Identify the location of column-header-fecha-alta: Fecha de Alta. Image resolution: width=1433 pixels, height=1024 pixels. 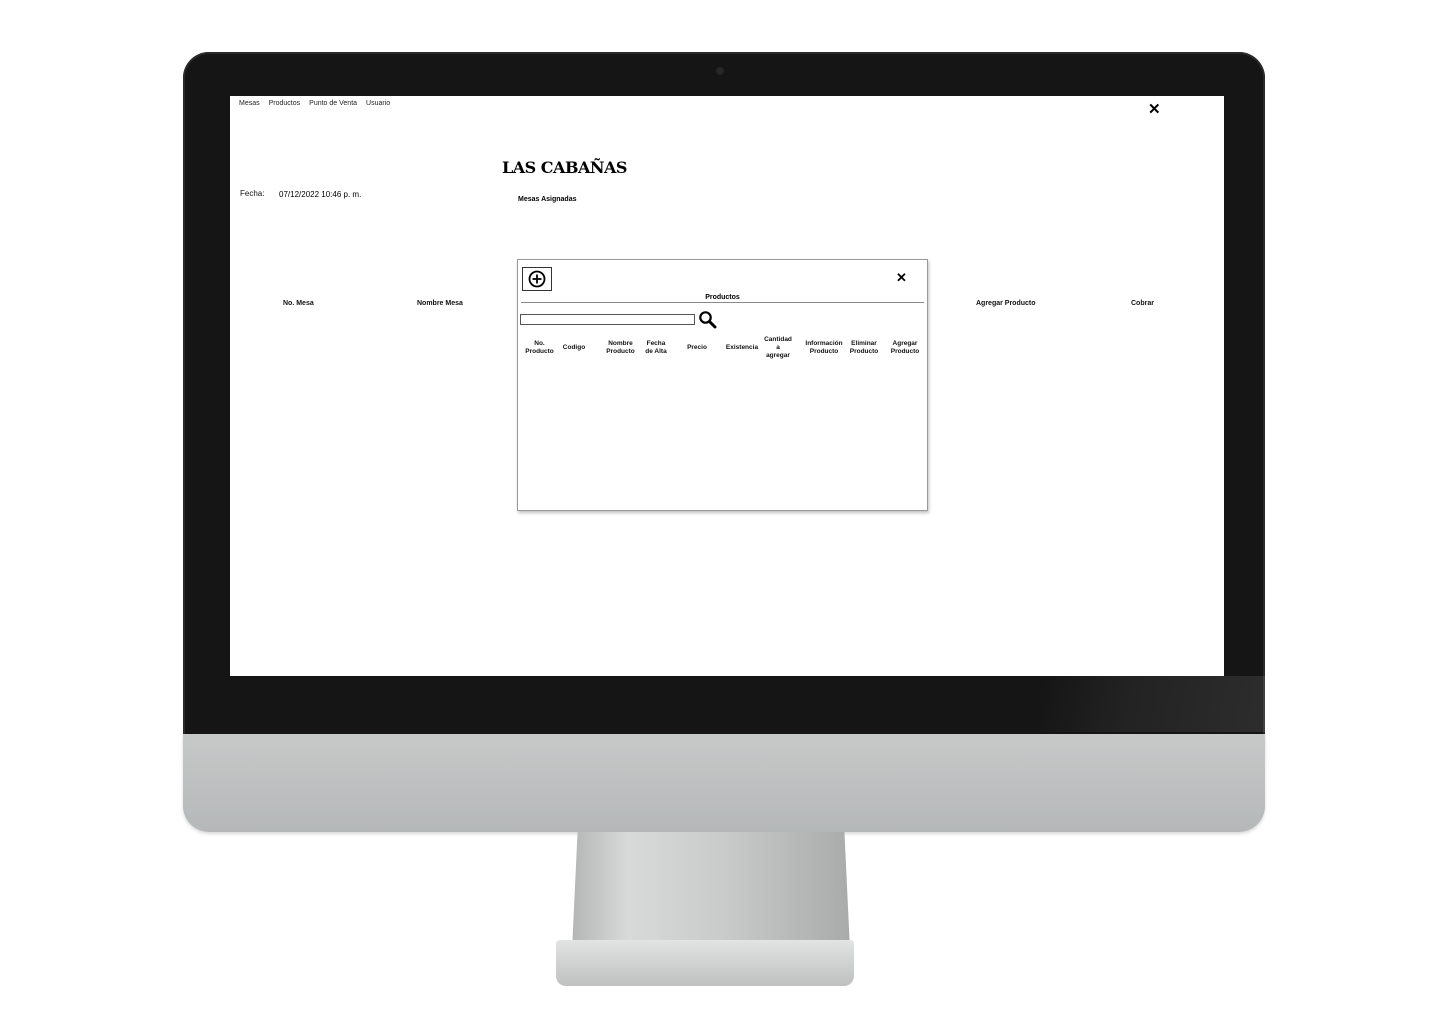
(656, 347).